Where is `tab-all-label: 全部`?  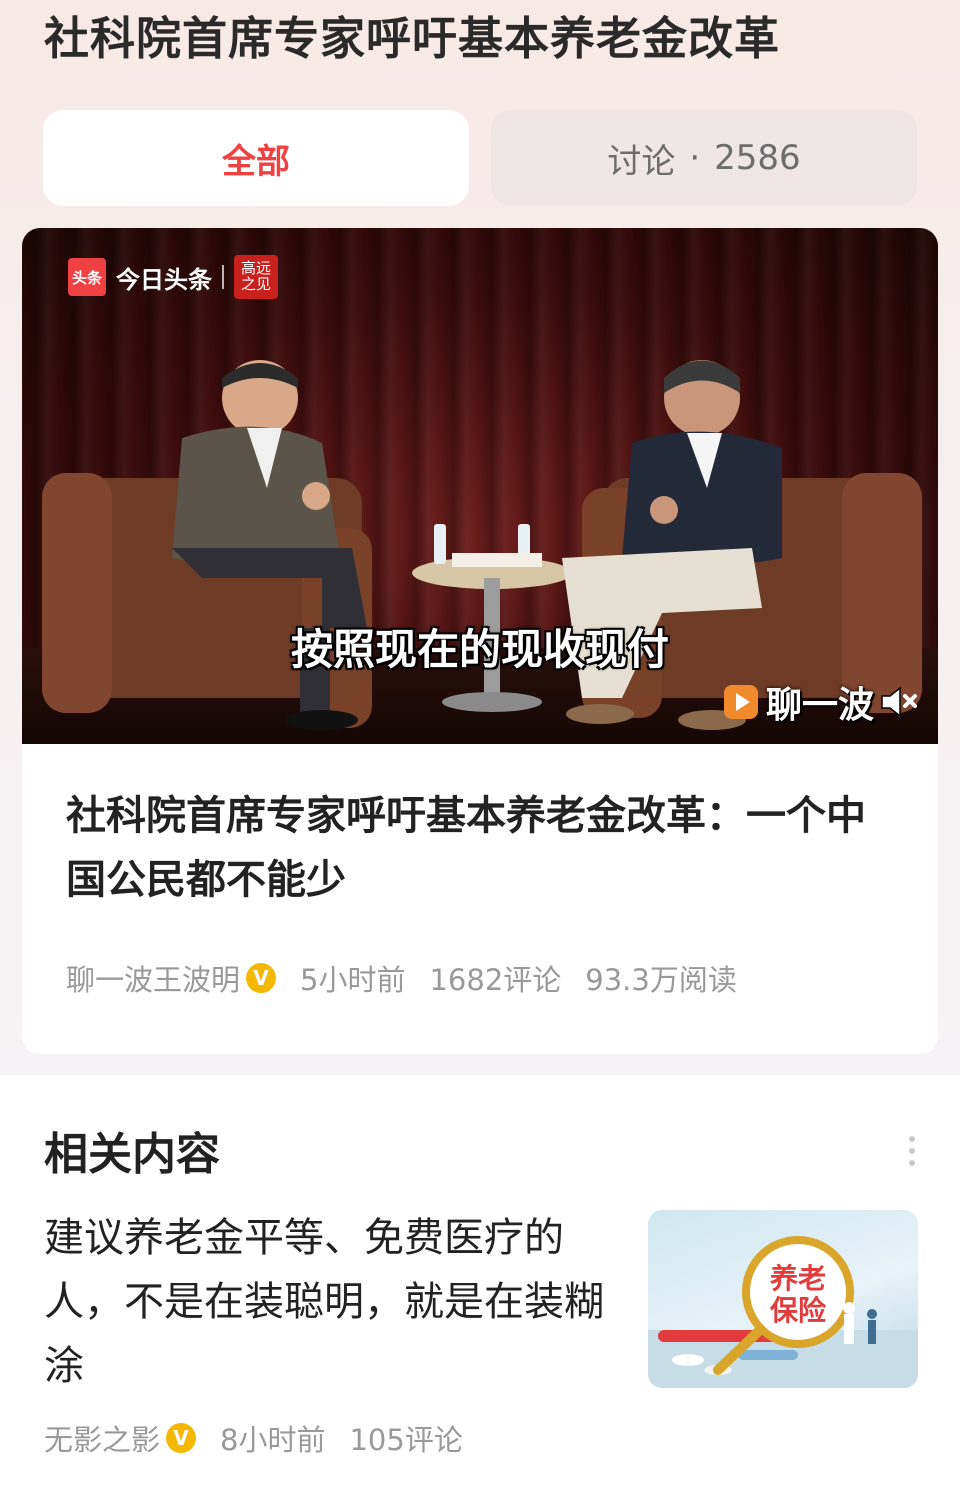
tab-all-label: 全部 is located at coordinates (256, 161).